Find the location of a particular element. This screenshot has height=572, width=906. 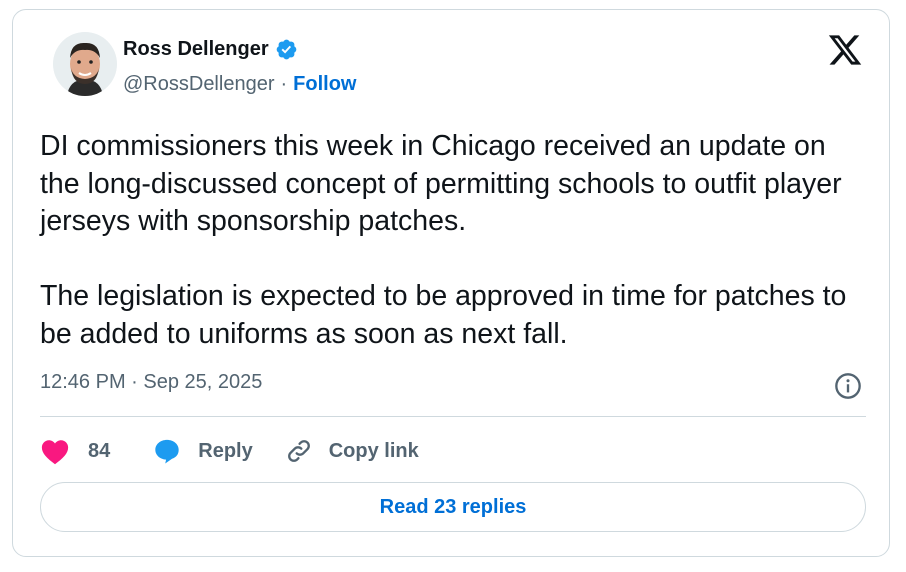

copy-link-button: Copy link is located at coordinates (352, 451).